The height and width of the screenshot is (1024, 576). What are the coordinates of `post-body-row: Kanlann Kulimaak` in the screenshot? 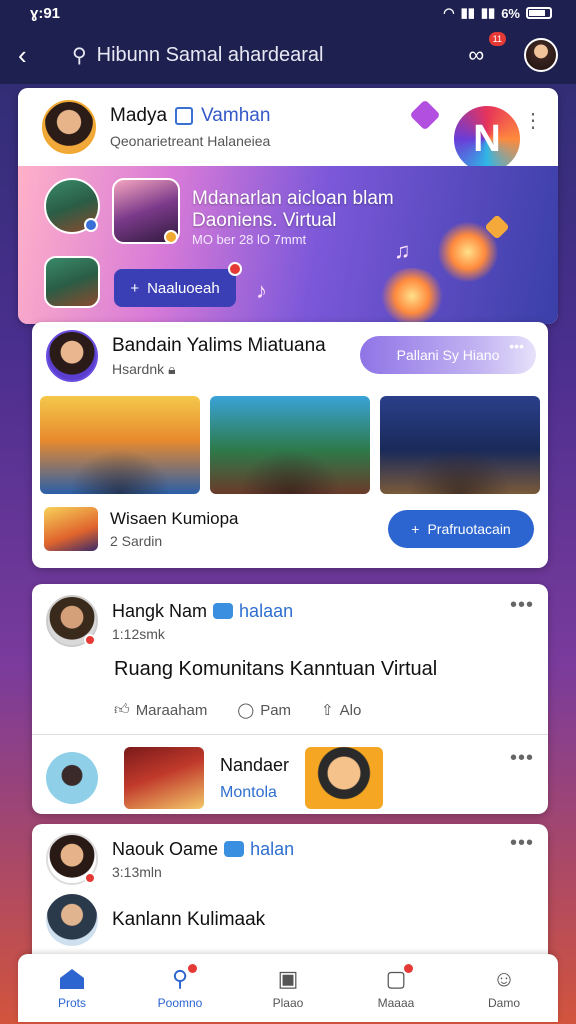 It's located at (290, 920).